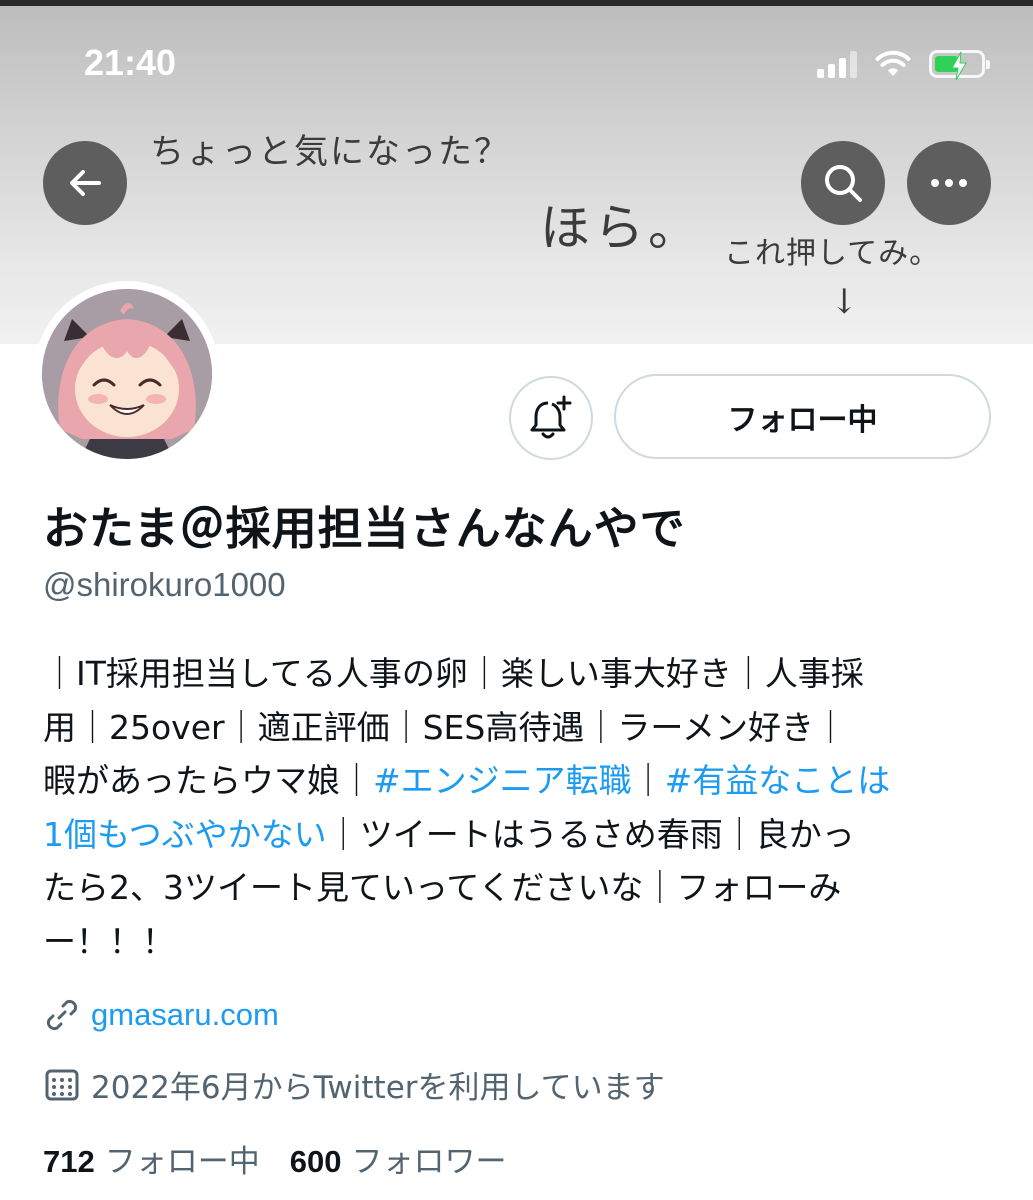 This screenshot has height=1200, width=1033. What do you see at coordinates (62, 1015) in the screenshot?
I see `link-icon` at bounding box center [62, 1015].